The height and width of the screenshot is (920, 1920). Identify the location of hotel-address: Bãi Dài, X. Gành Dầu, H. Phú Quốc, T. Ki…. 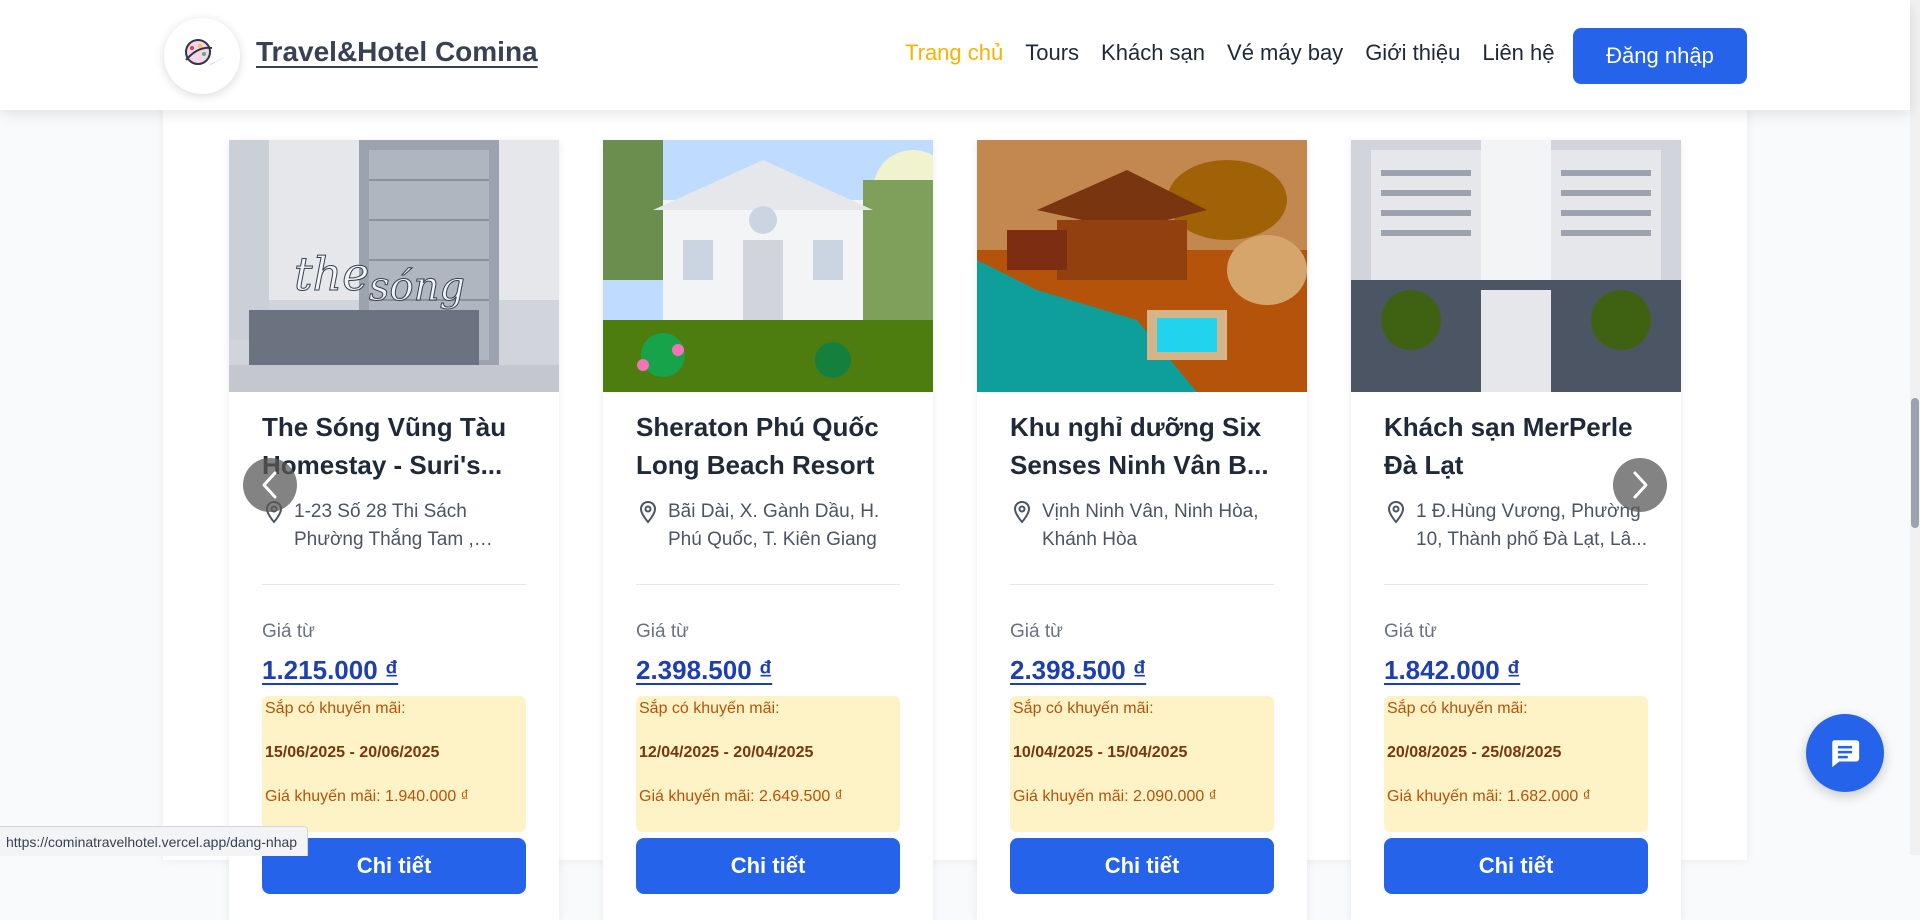
(768, 526).